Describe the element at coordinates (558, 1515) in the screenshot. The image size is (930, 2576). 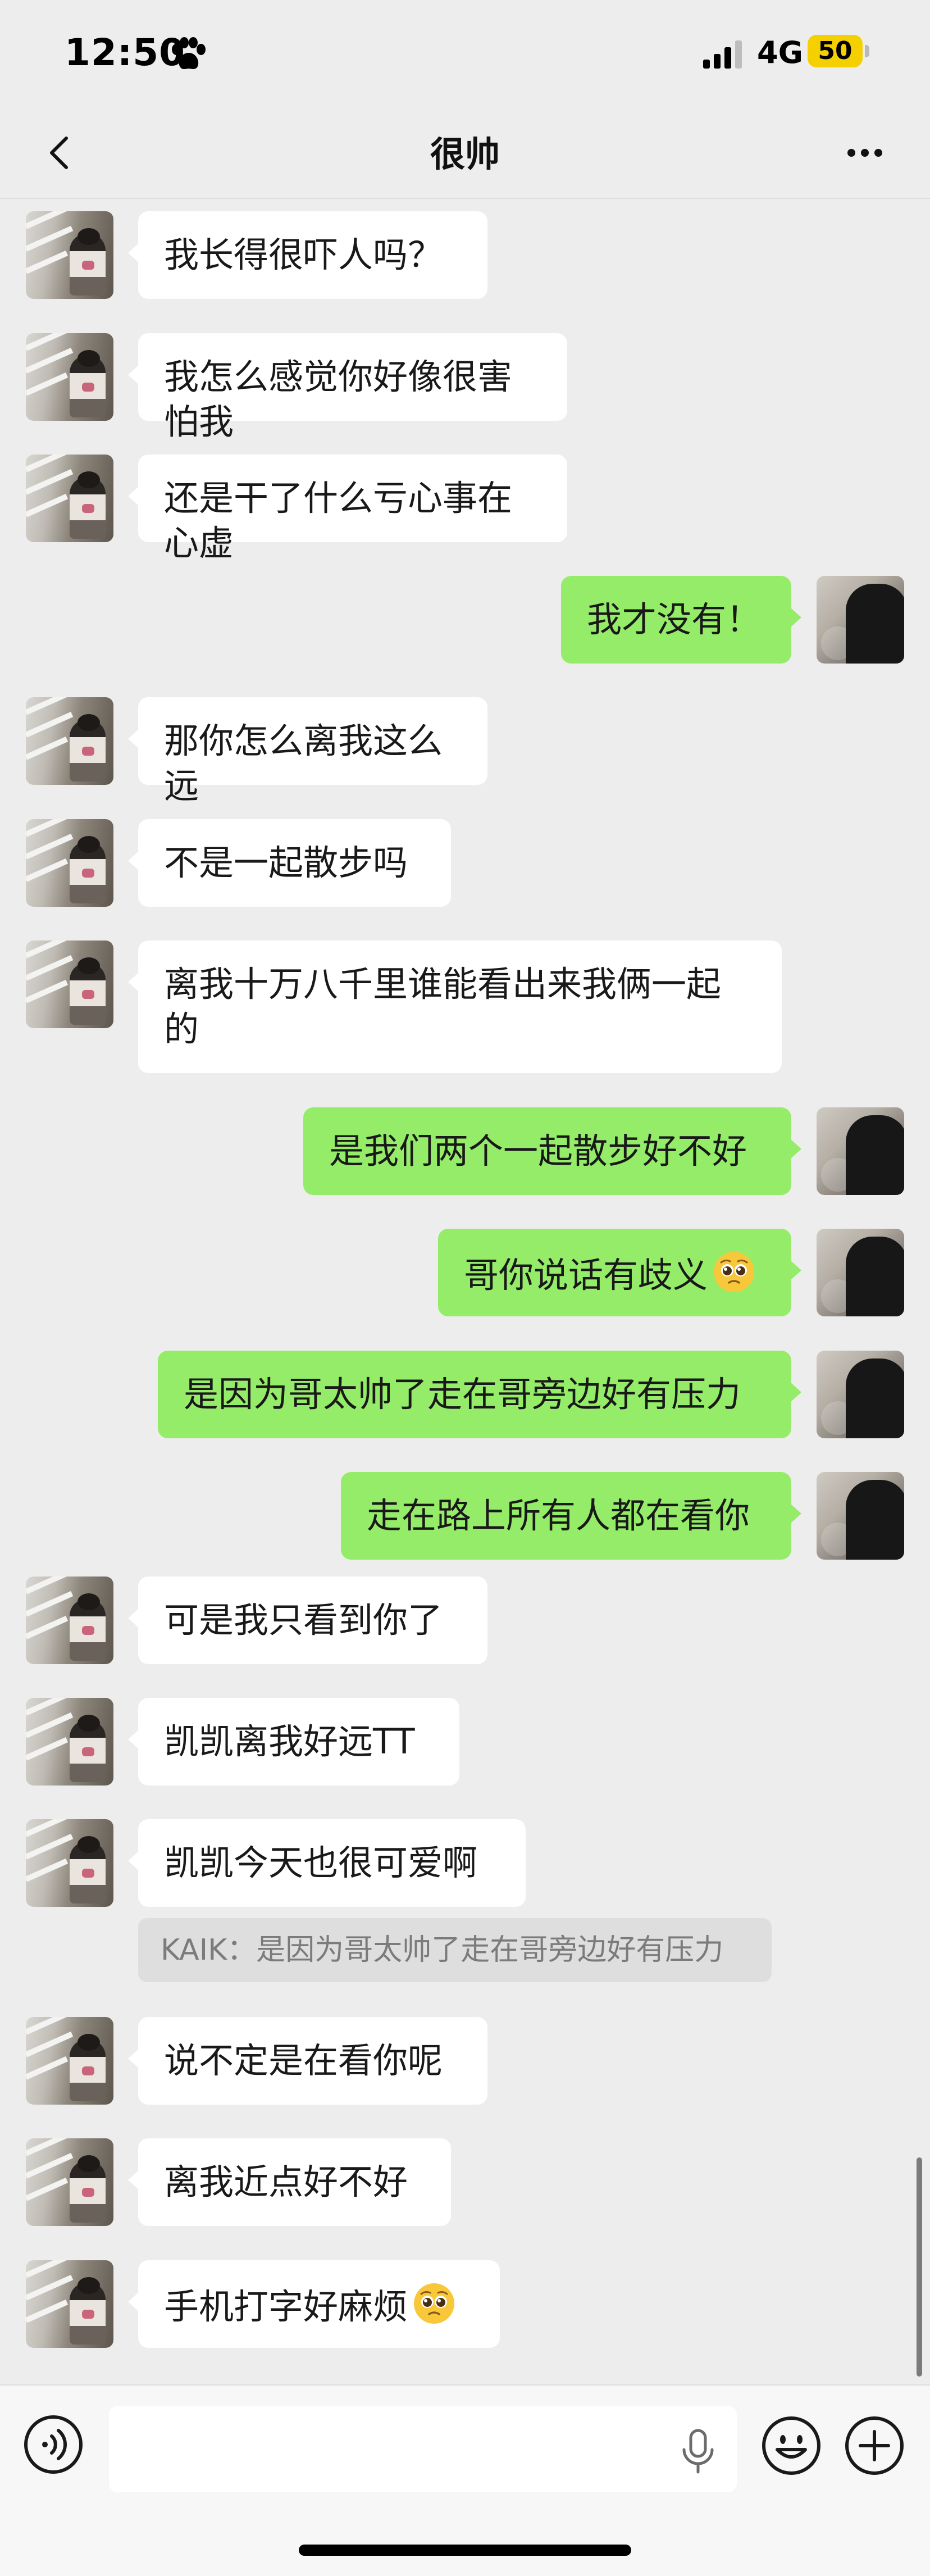
I see `message-text: 走在路上所有人都在看你` at that location.